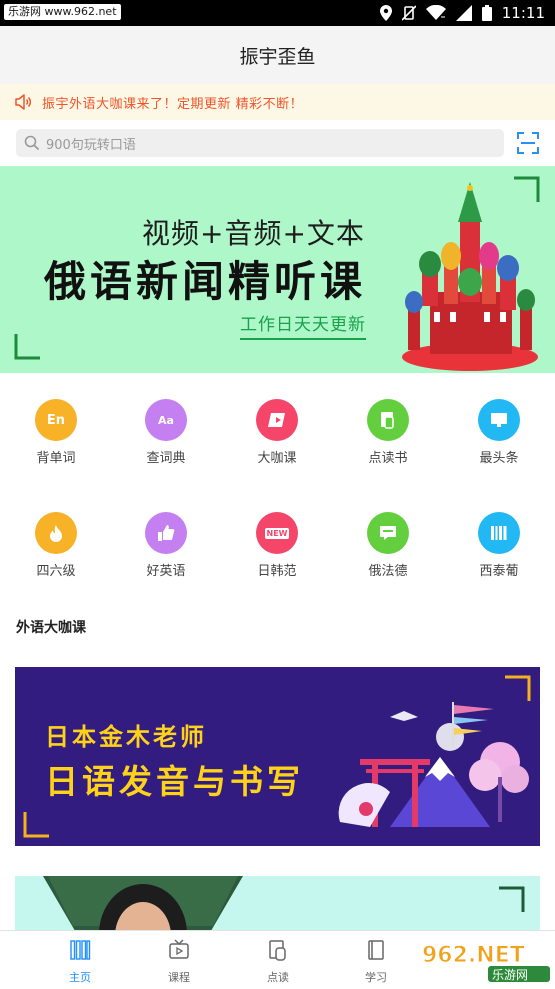 The width and height of the screenshot is (555, 989). I want to click on grid-label: 西泰葡, so click(499, 571).